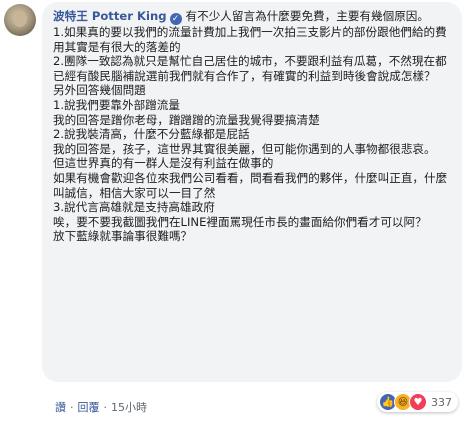  Describe the element at coordinates (110, 16) in the screenshot. I see `author-name: 波特王 Potter King` at that location.